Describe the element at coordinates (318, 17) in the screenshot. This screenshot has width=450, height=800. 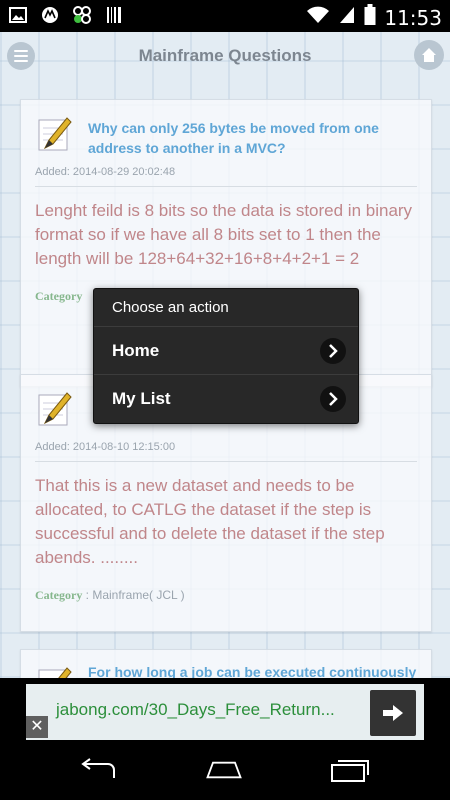
I see `wifi-icon` at that location.